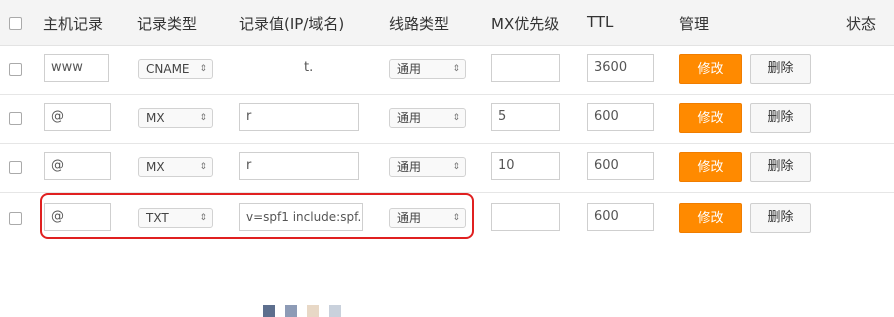 Image resolution: width=894 pixels, height=317 pixels. Describe the element at coordinates (257, 216) in the screenshot. I see `highlight-annotation` at that location.